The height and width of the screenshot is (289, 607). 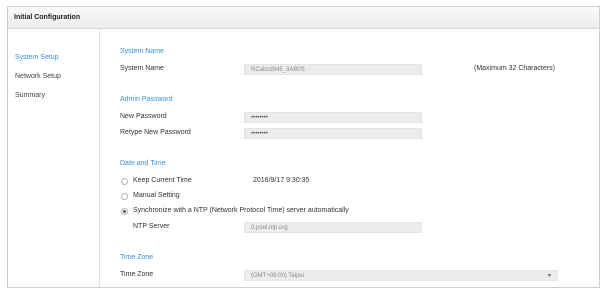 What do you see at coordinates (124, 211) in the screenshot?
I see `ntp-sync-radio` at bounding box center [124, 211].